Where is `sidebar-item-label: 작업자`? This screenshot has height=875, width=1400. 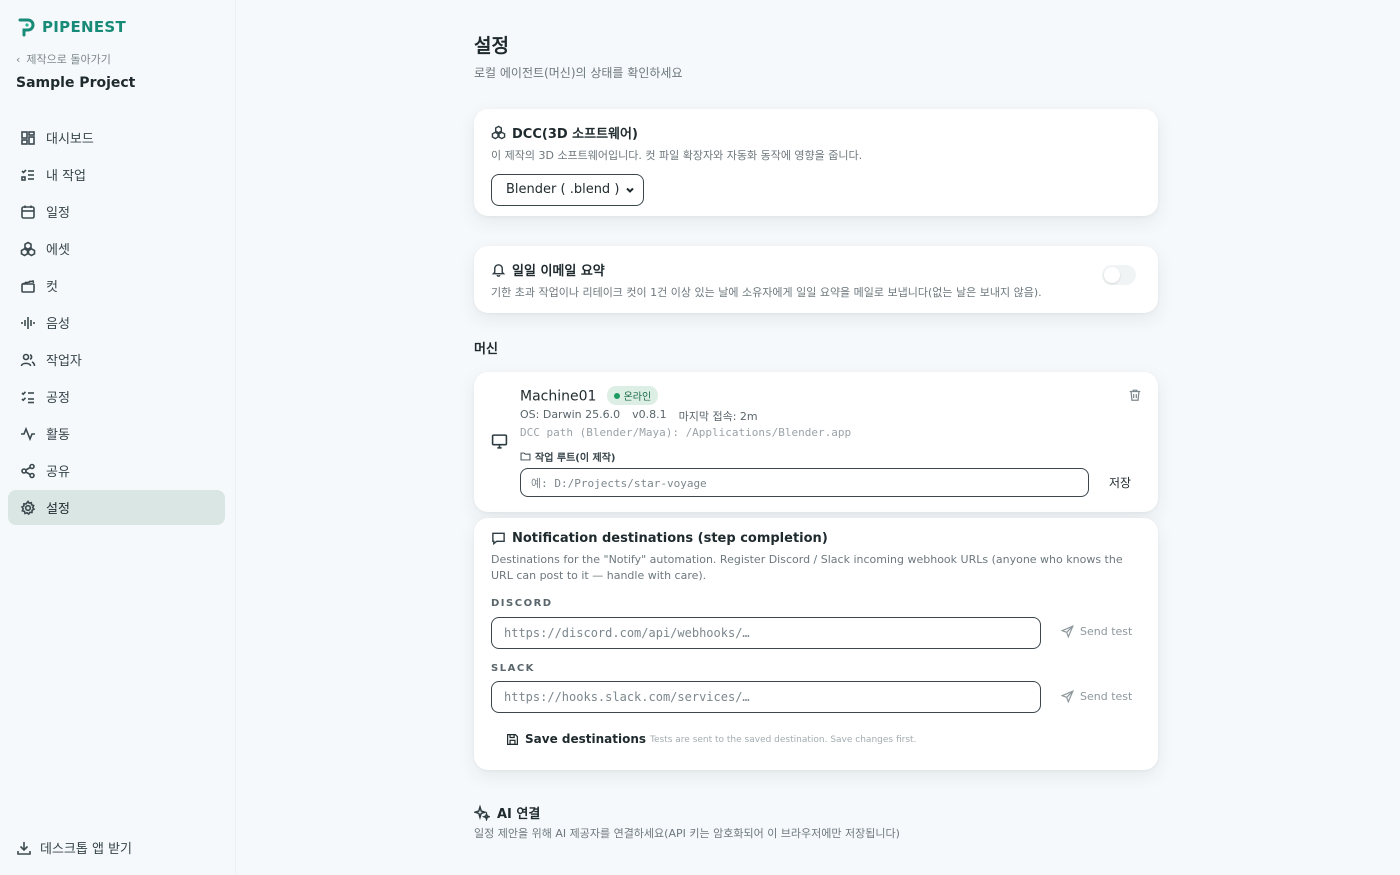
sidebar-item-label: 작업자 is located at coordinates (64, 361).